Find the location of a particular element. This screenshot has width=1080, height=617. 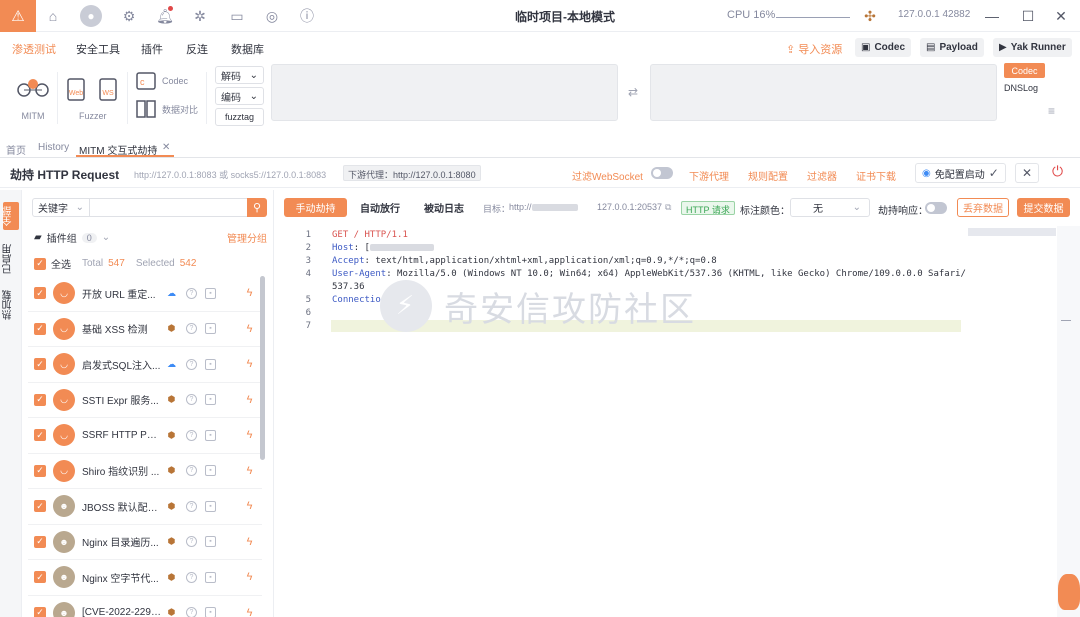

menu-plugins: 插件 is located at coordinates (152, 49).